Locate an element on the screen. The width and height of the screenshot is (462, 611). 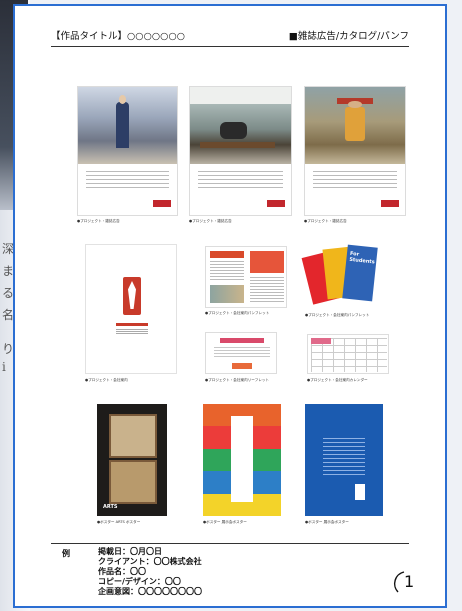
thumbnail-caption: ●ポスター ARTS ポスター is located at coordinates (119, 522).